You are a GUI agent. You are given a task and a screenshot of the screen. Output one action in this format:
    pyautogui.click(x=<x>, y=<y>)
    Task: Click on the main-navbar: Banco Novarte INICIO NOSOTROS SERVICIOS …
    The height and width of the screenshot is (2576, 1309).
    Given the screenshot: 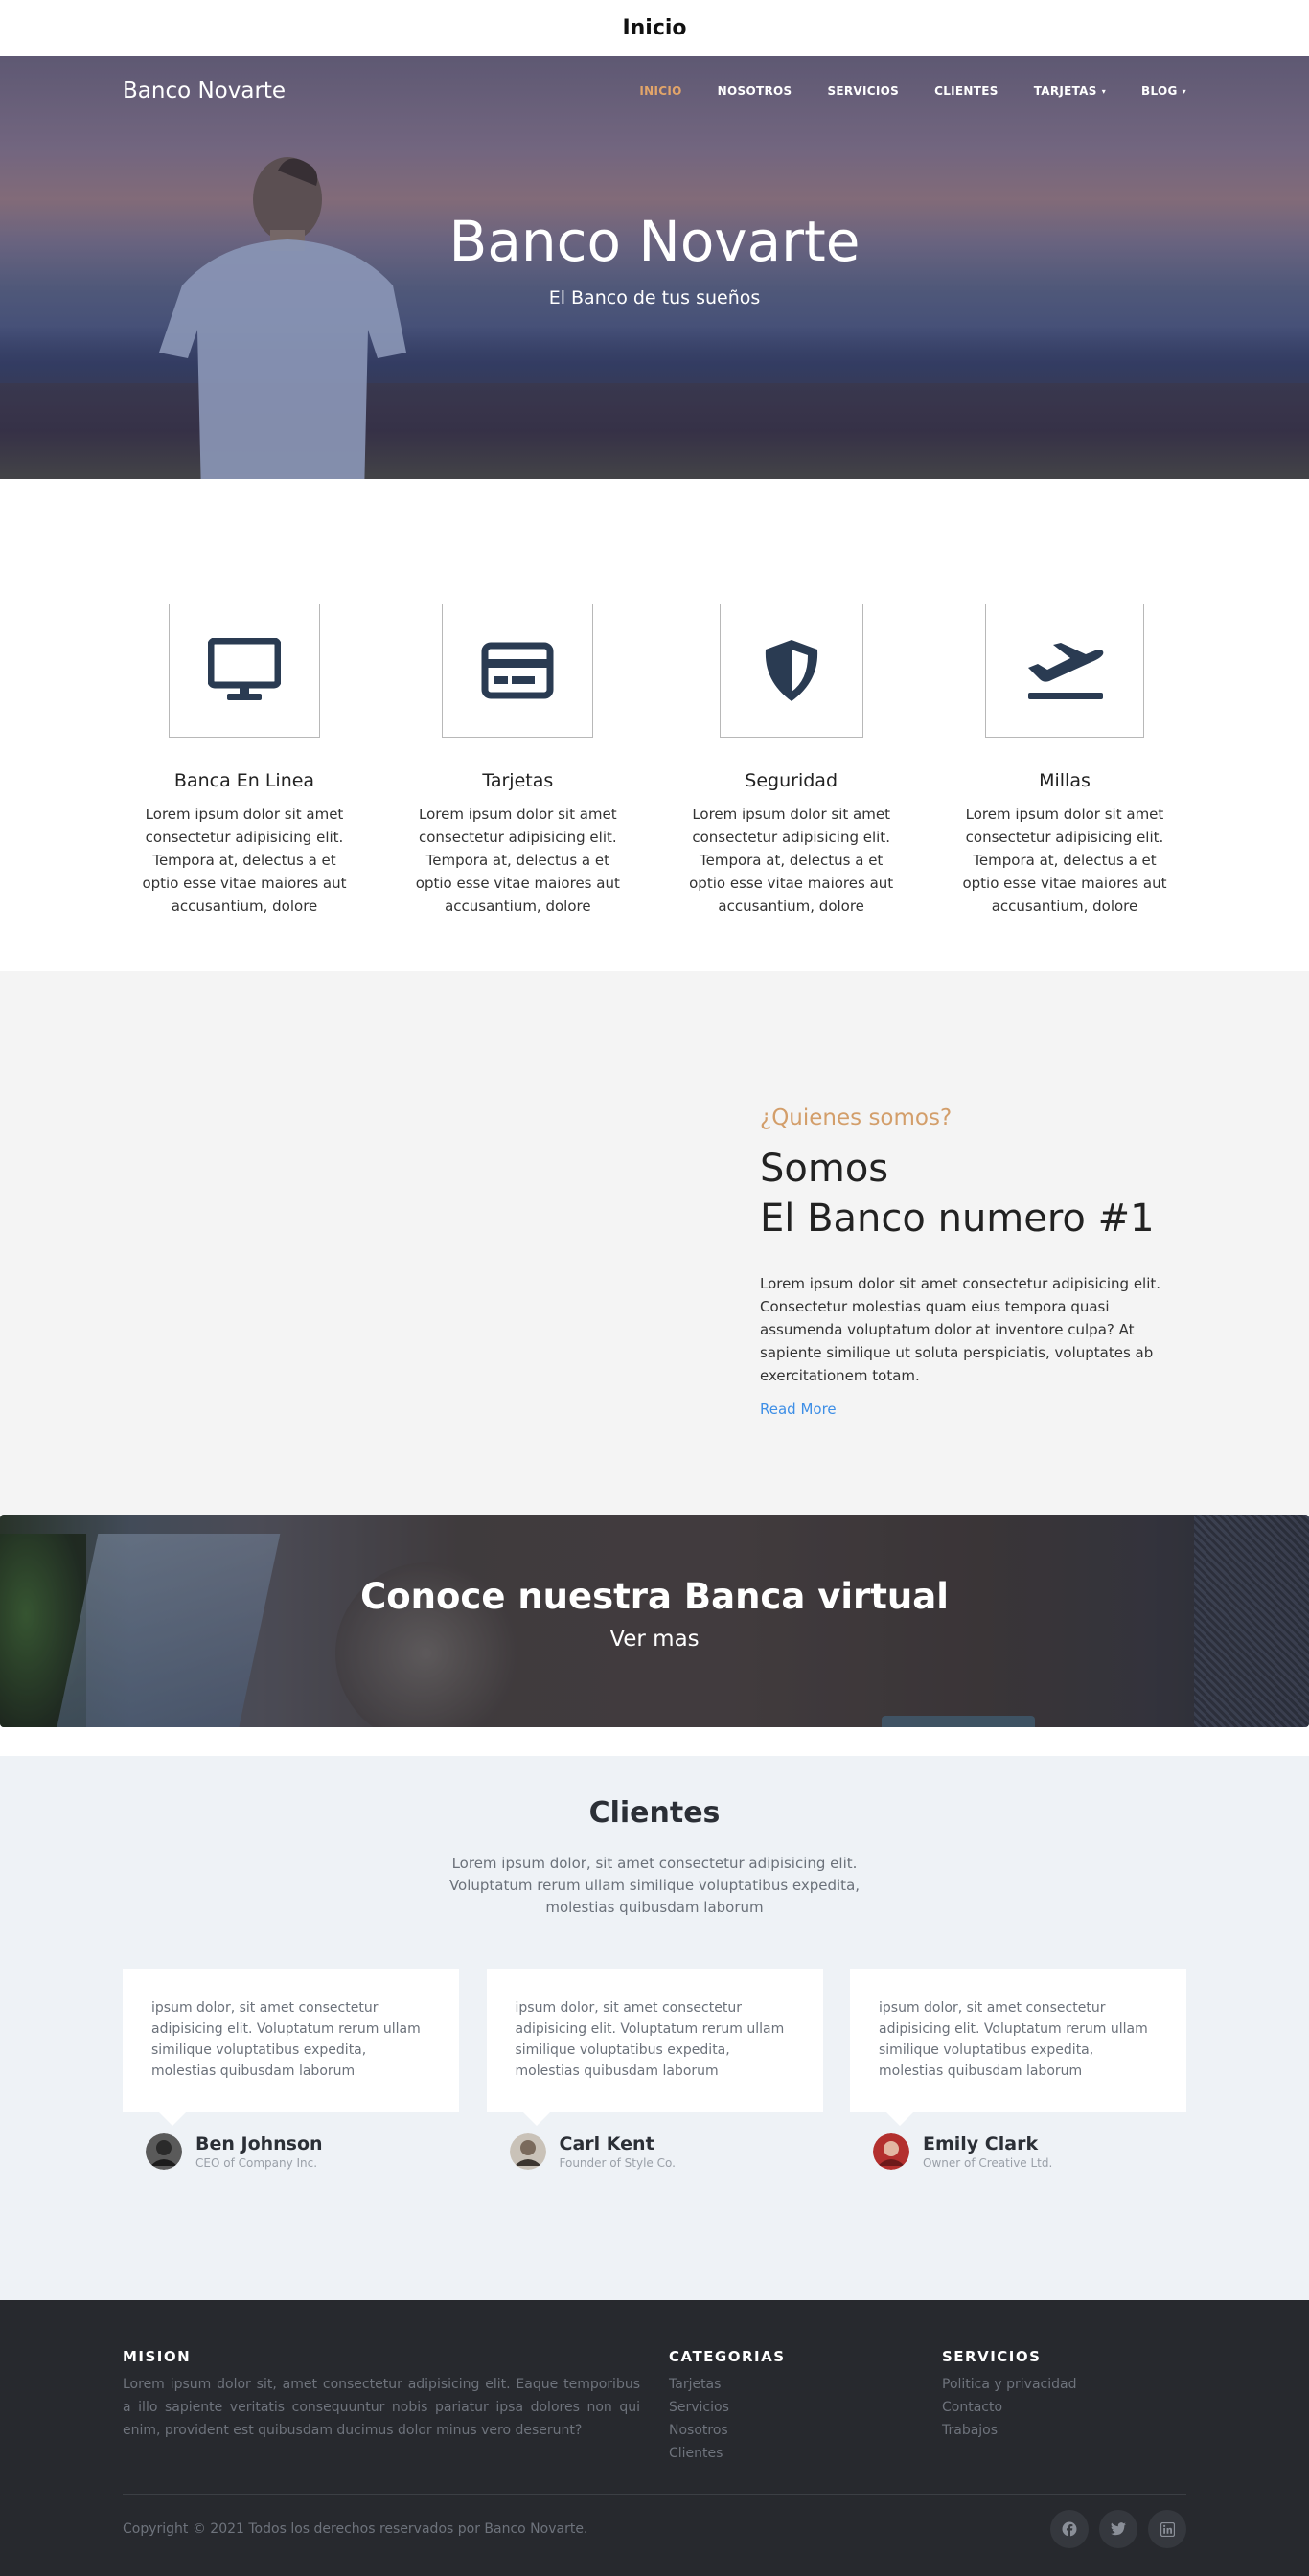 What is the action you would take?
    pyautogui.click(x=654, y=91)
    